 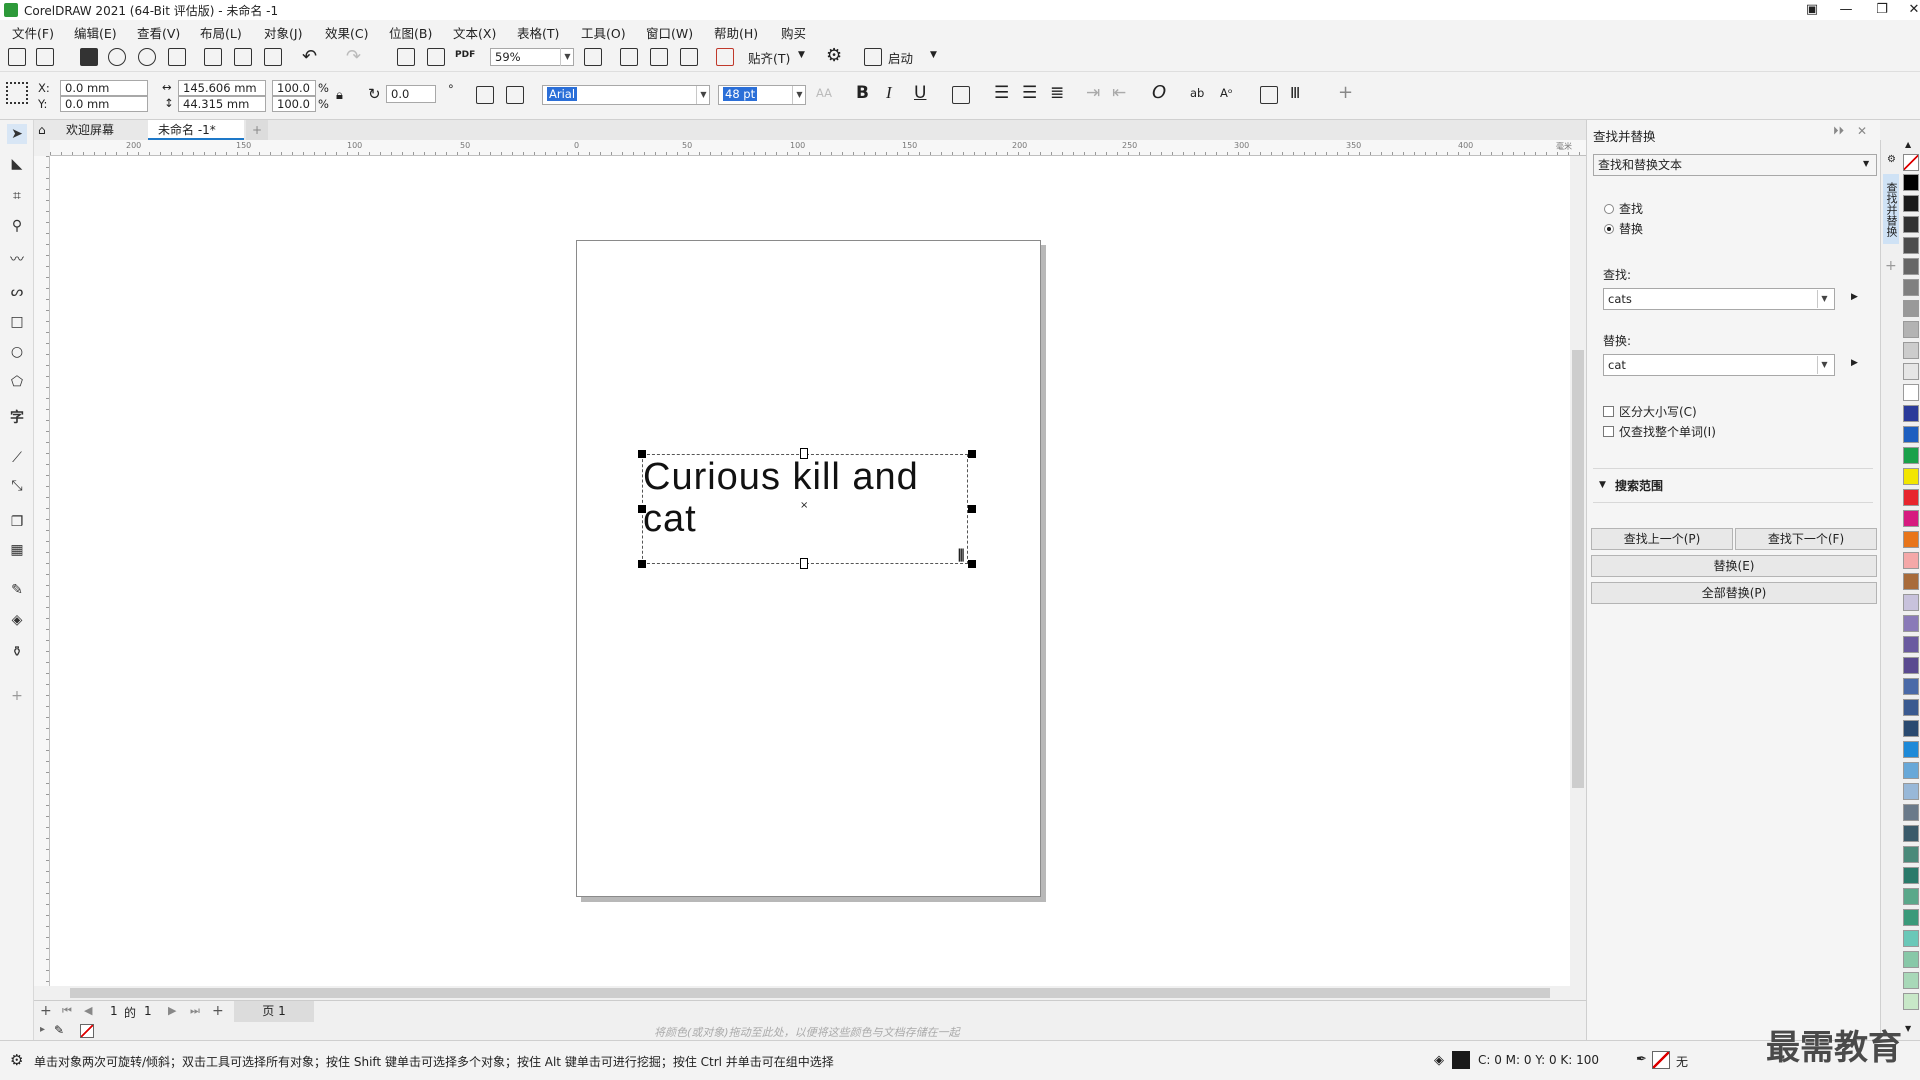 What do you see at coordinates (17, 322) in the screenshot?
I see `rectangle-tool-icon: □` at bounding box center [17, 322].